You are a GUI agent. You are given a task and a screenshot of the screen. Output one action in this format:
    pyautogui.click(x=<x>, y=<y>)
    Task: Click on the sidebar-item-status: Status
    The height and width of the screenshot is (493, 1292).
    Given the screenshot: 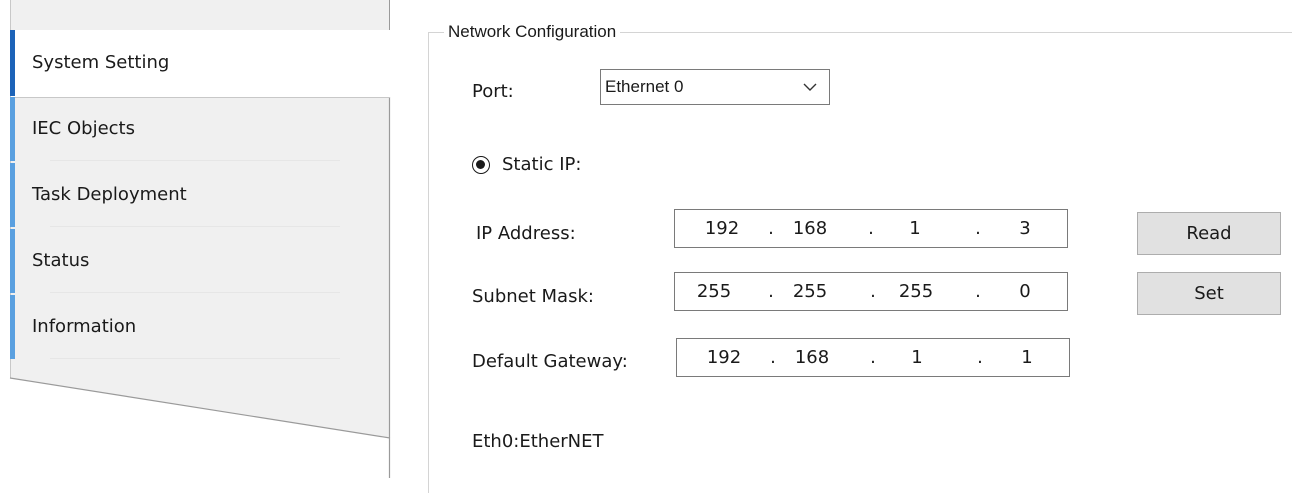 What is the action you would take?
    pyautogui.click(x=200, y=261)
    